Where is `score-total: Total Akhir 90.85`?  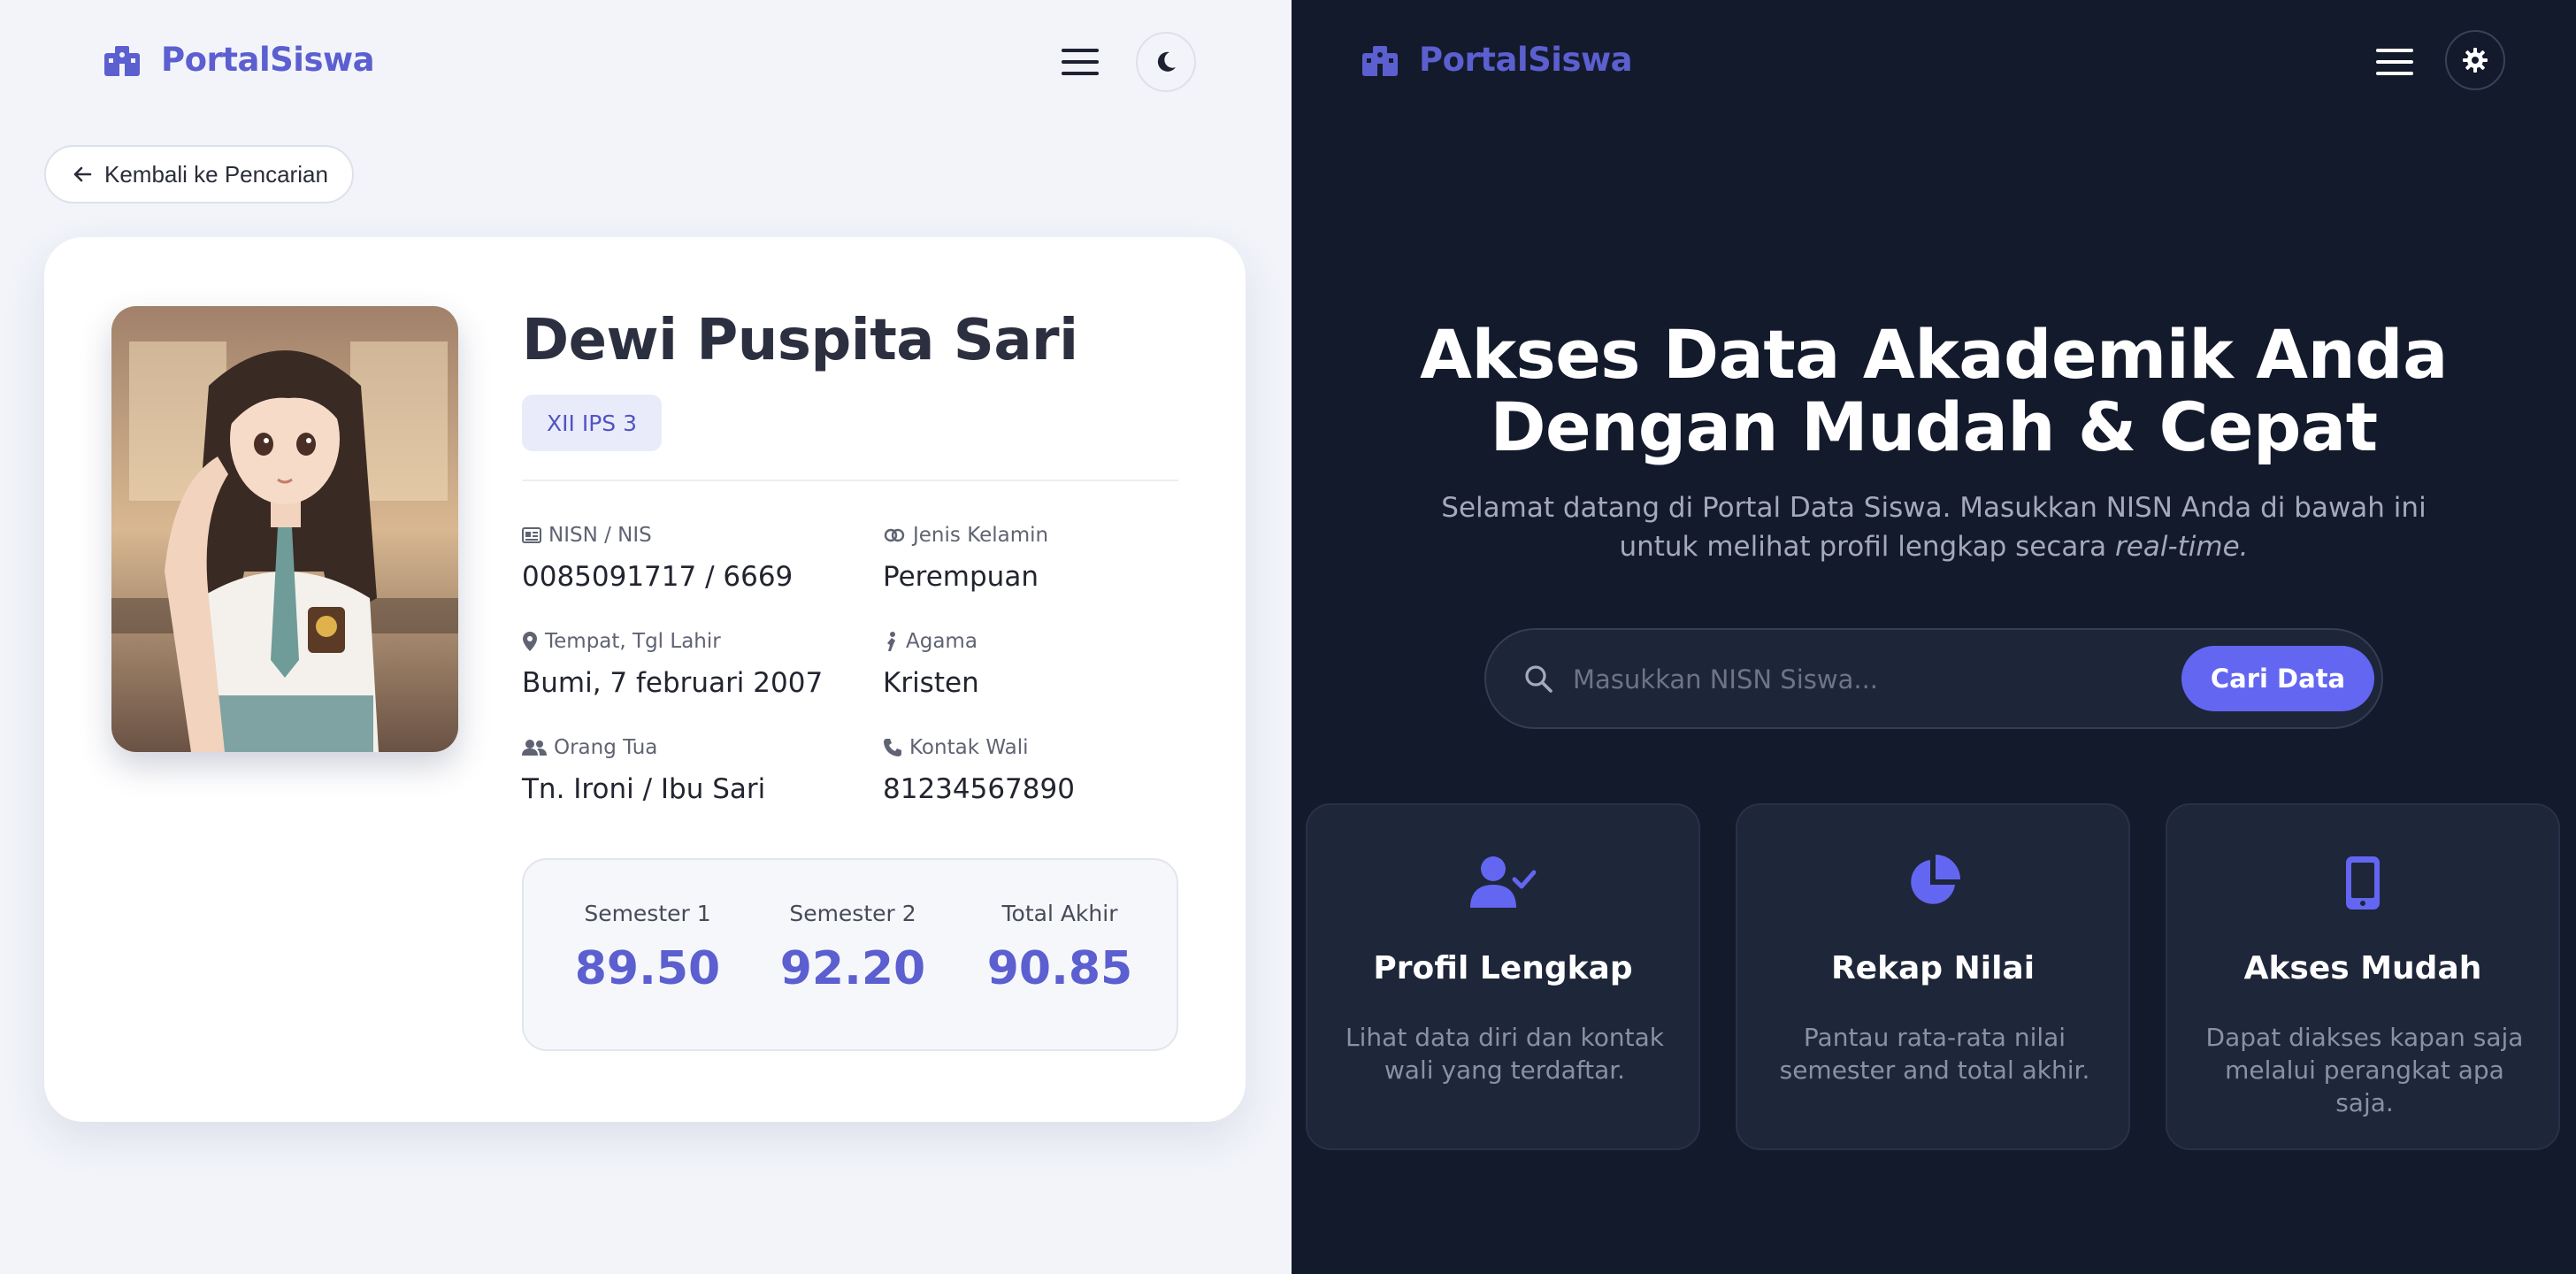 score-total: Total Akhir 90.85 is located at coordinates (1059, 948).